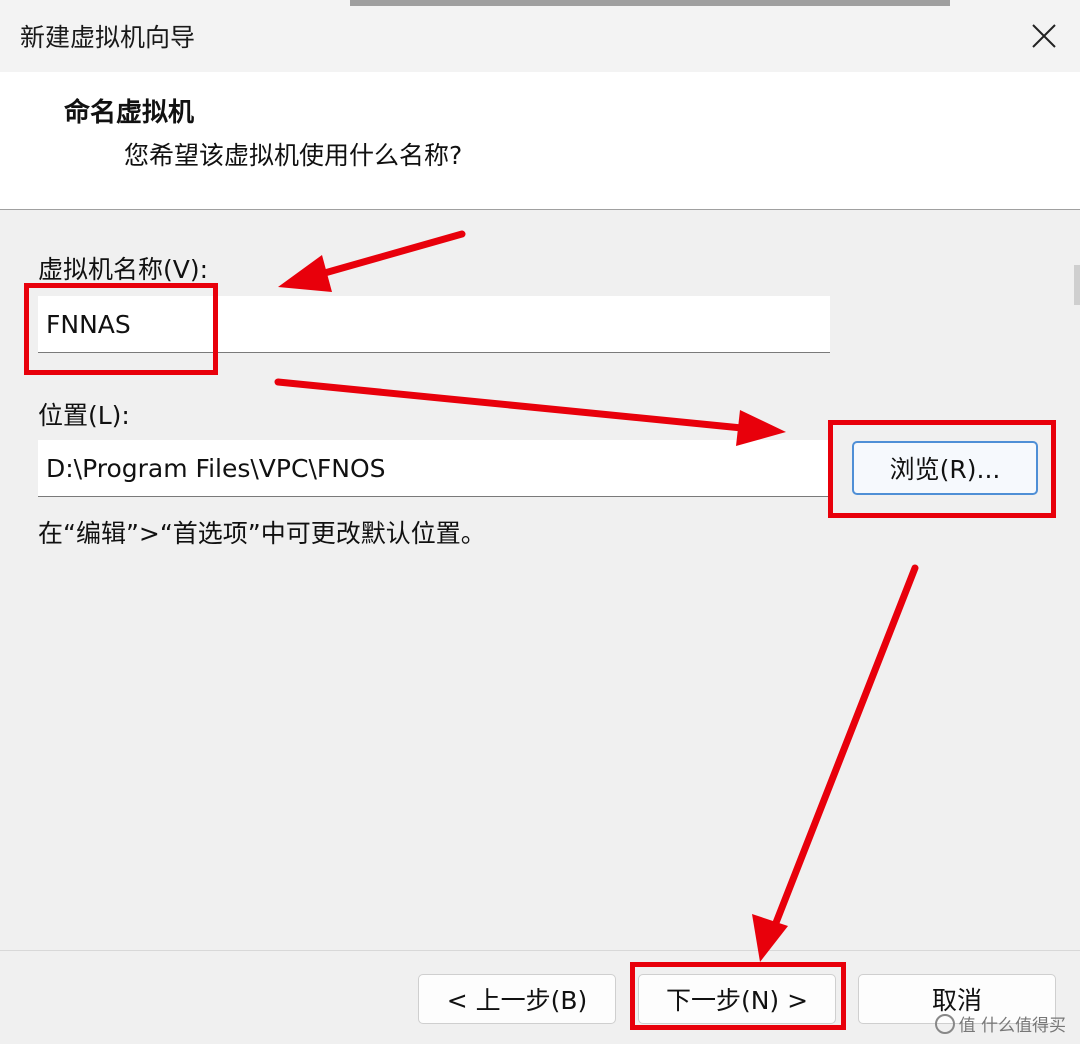 The width and height of the screenshot is (1080, 1044). Describe the element at coordinates (123, 269) in the screenshot. I see `vm-name-label: 虚拟机名称(V):` at that location.